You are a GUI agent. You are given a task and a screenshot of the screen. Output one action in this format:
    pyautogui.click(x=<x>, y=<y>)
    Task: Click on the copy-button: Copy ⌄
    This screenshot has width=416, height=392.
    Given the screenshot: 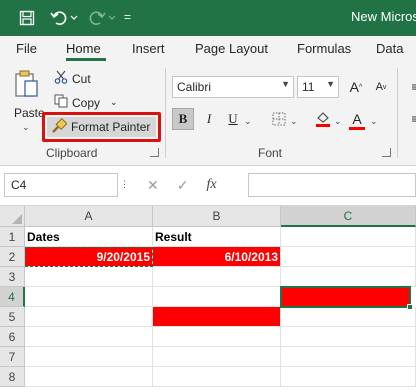 What is the action you would take?
    pyautogui.click(x=86, y=102)
    